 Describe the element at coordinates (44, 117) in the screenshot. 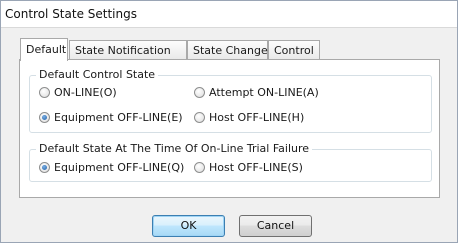

I see `radio-equipment-offline-e-indicator` at that location.